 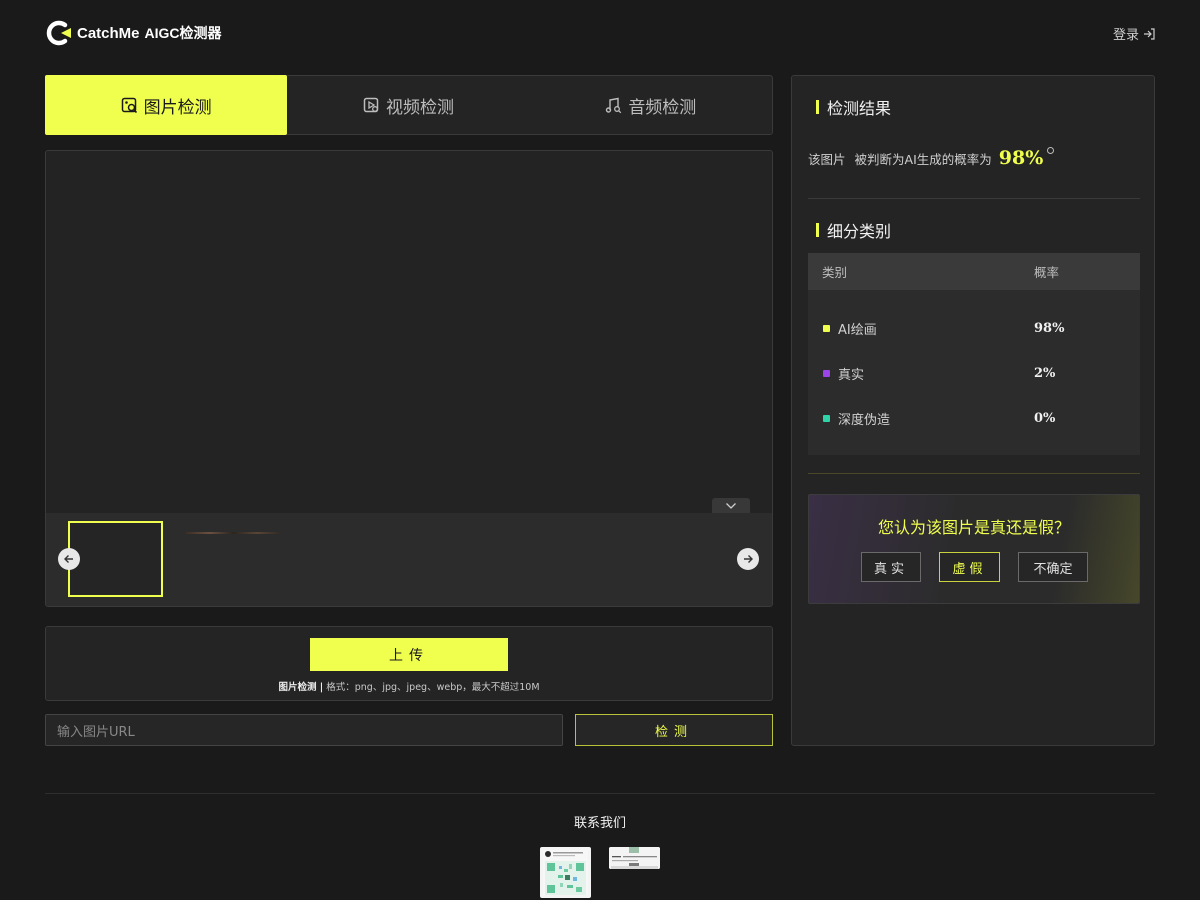 I want to click on upload-panel: 上传 图片检测 | 格式：png、jpg、jpeg、webp，最大不超过10M, so click(x=409, y=663).